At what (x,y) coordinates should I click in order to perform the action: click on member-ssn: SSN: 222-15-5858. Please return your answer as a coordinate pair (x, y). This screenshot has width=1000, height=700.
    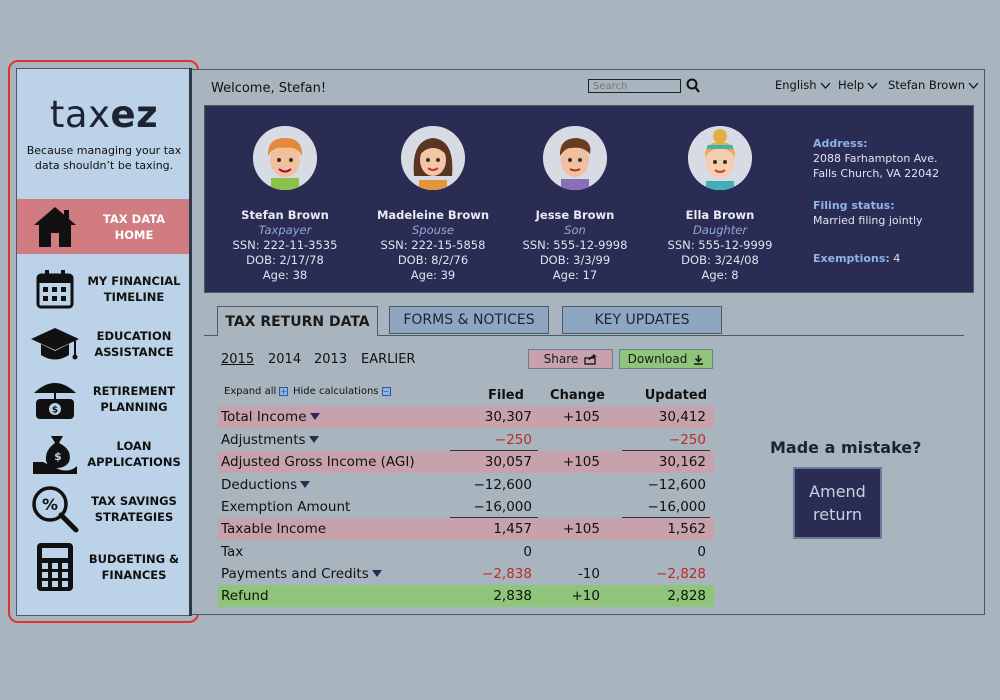
    Looking at the image, I should click on (433, 245).